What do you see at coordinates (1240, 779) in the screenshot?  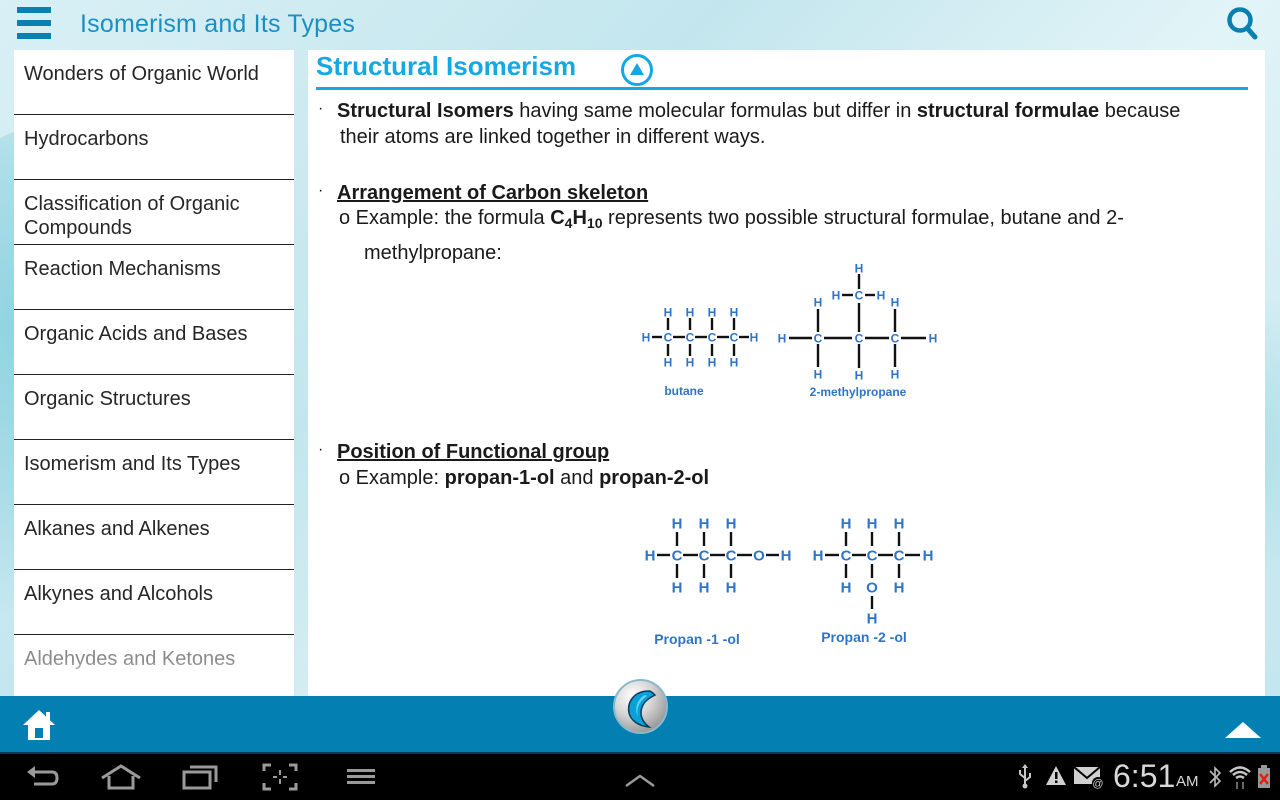 I see `wifi-icon` at bounding box center [1240, 779].